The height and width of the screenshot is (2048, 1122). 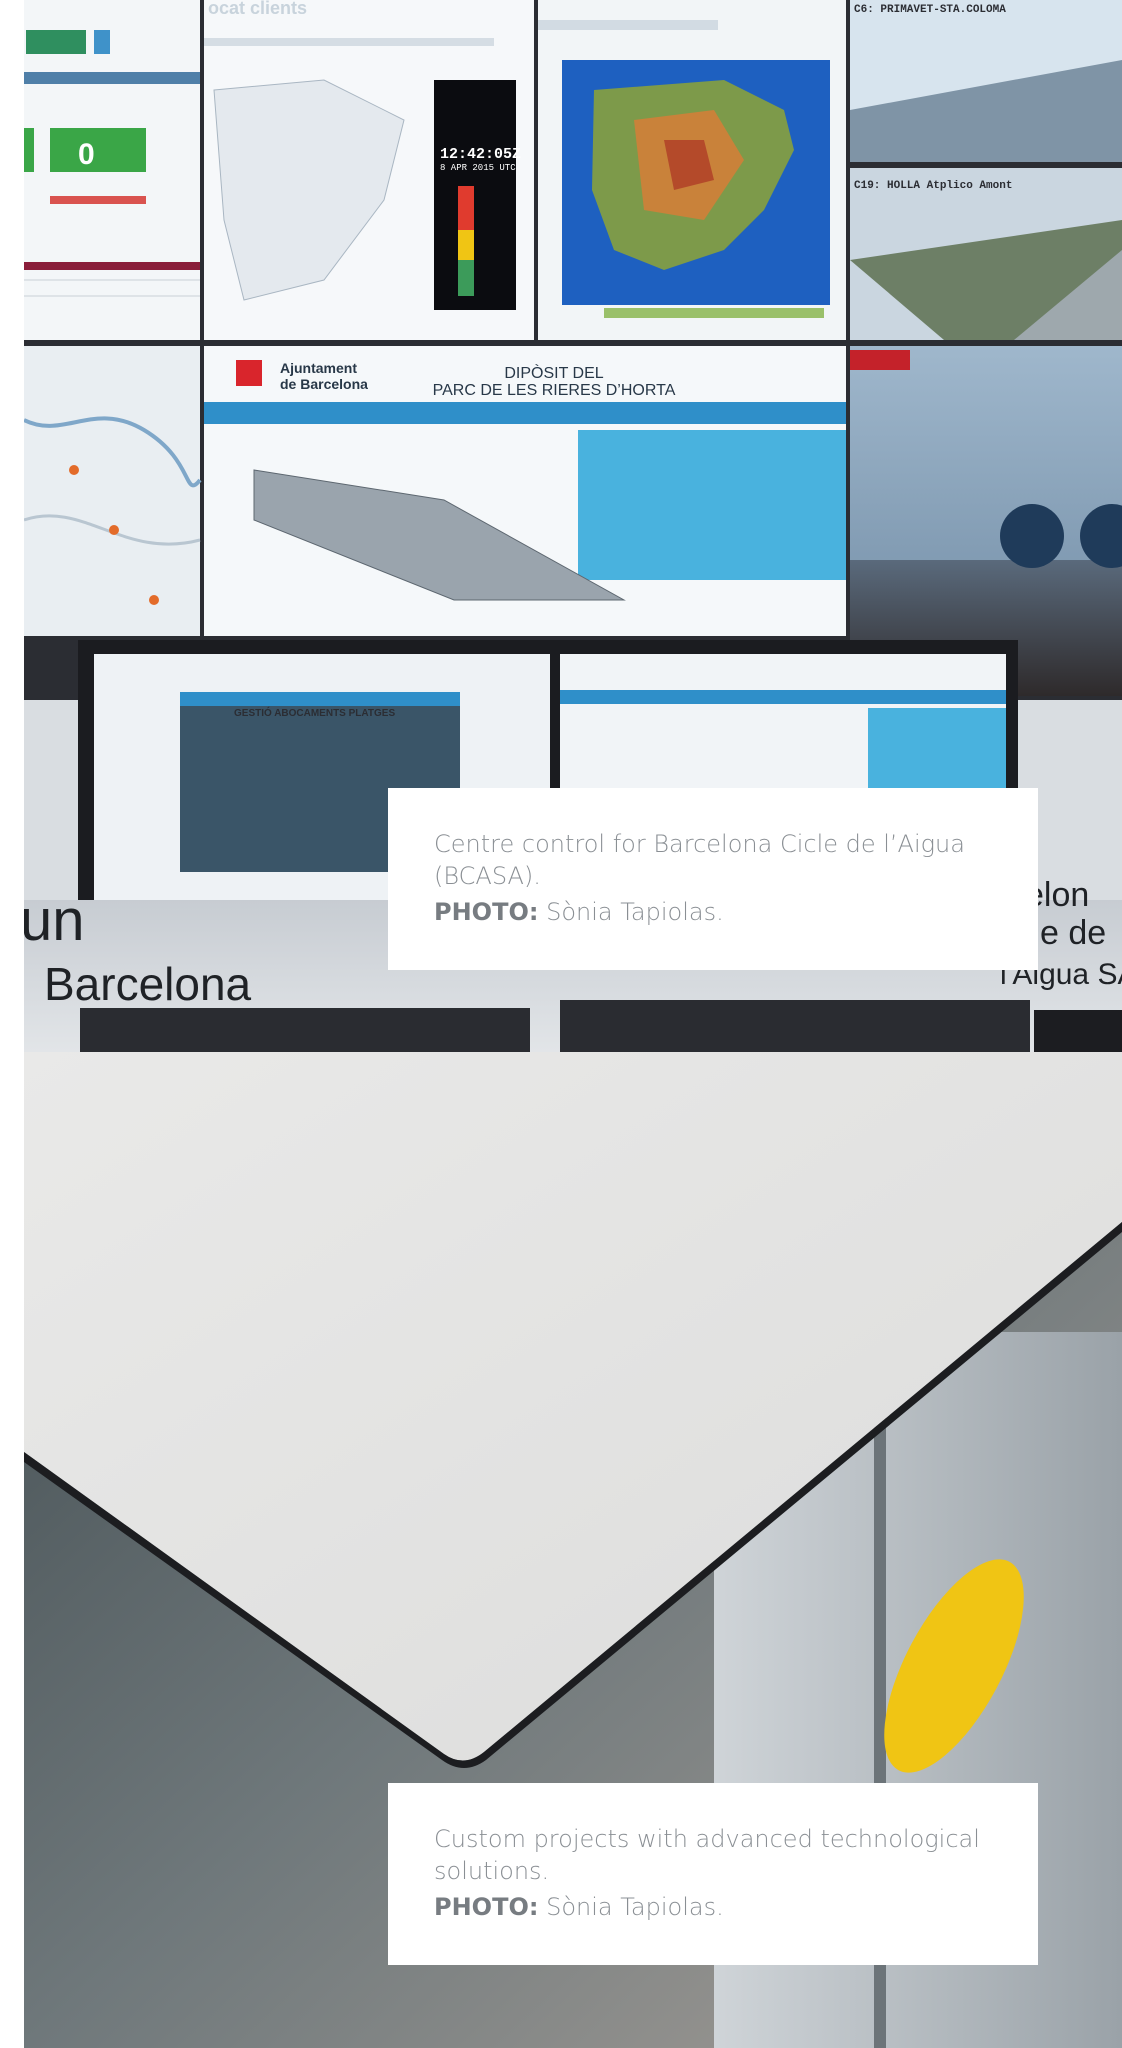 What do you see at coordinates (324, 384) in the screenshot?
I see `council-name-line2: de Barcelona` at bounding box center [324, 384].